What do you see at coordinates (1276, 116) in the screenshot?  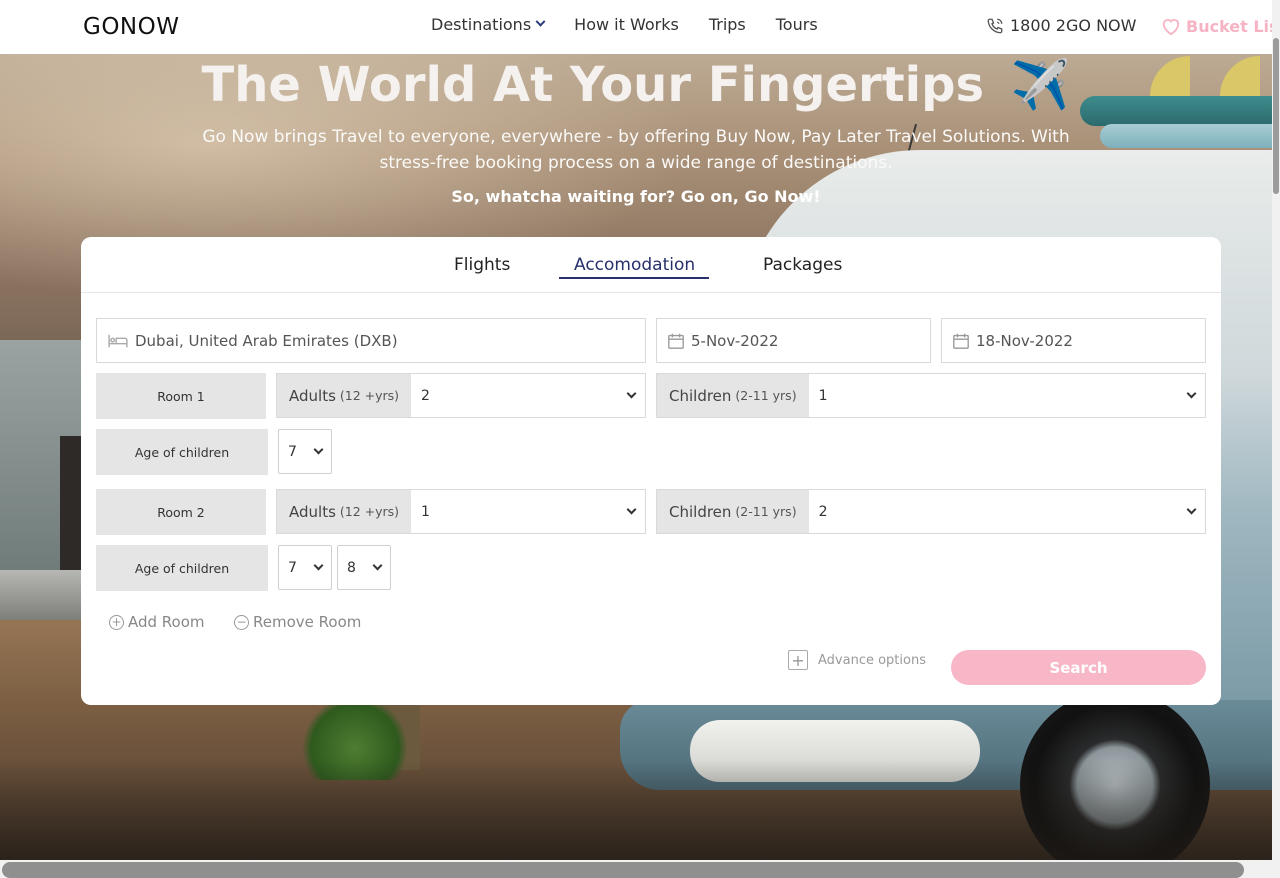 I see `vertical-scroll-thumb` at bounding box center [1276, 116].